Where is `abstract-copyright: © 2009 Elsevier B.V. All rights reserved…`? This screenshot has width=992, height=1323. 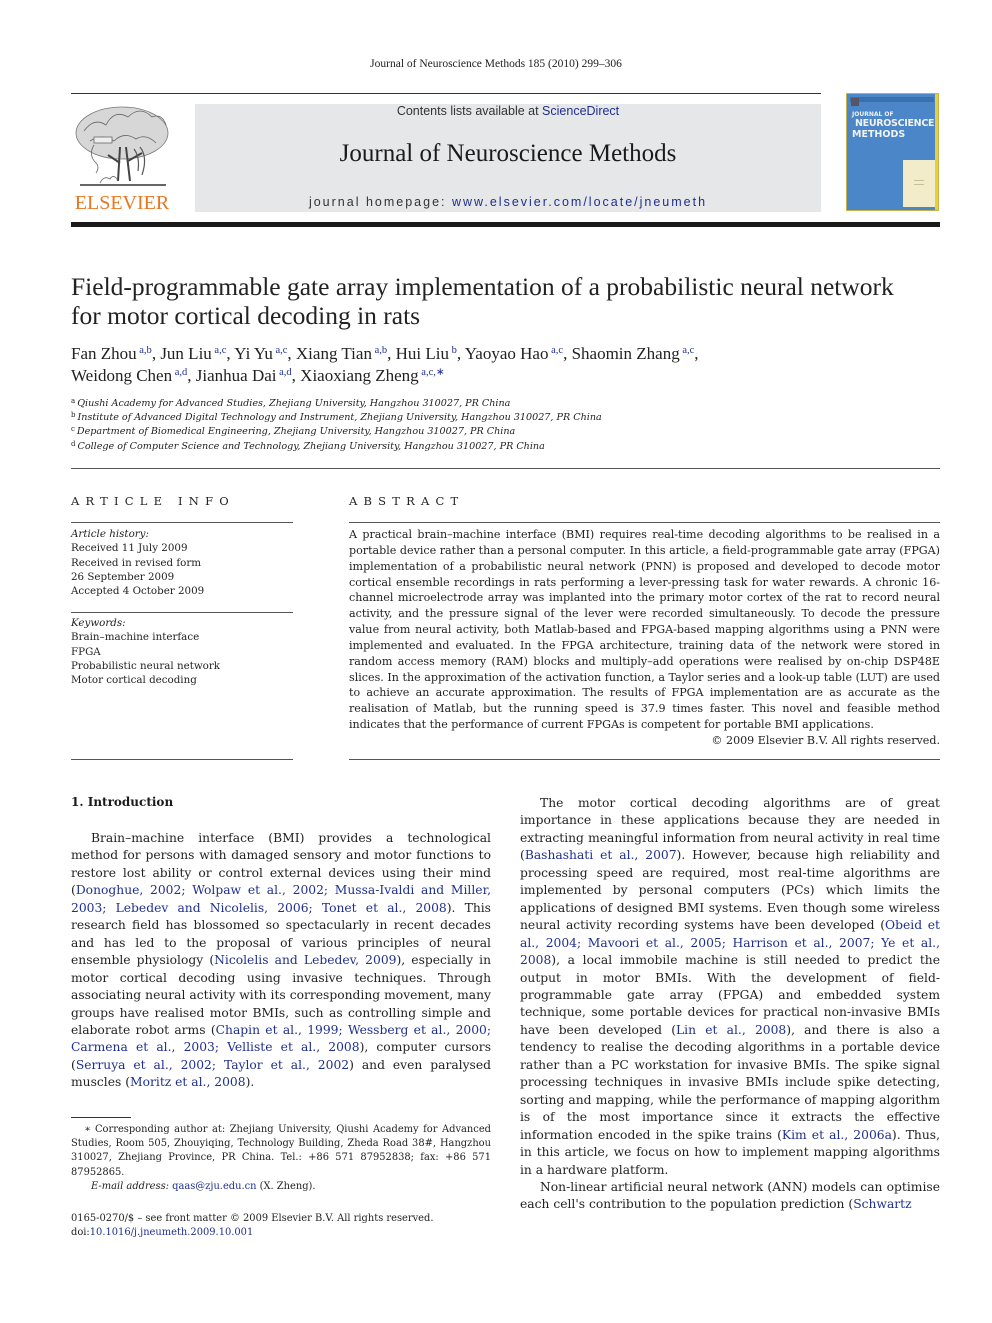 abstract-copyright: © 2009 Elsevier B.V. All rights reserved… is located at coordinates (825, 740).